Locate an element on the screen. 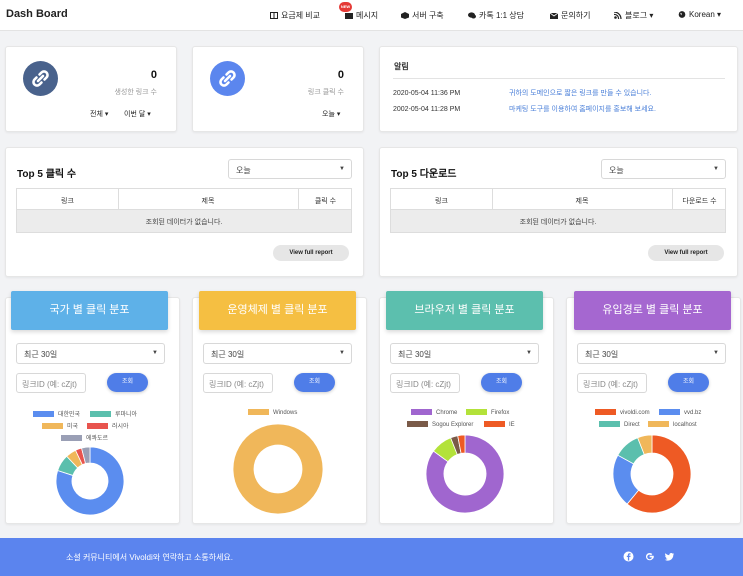  top5-downloads-table: 링크 제목 다운로드 수 조회된 데이터가 없습니다. is located at coordinates (558, 210).